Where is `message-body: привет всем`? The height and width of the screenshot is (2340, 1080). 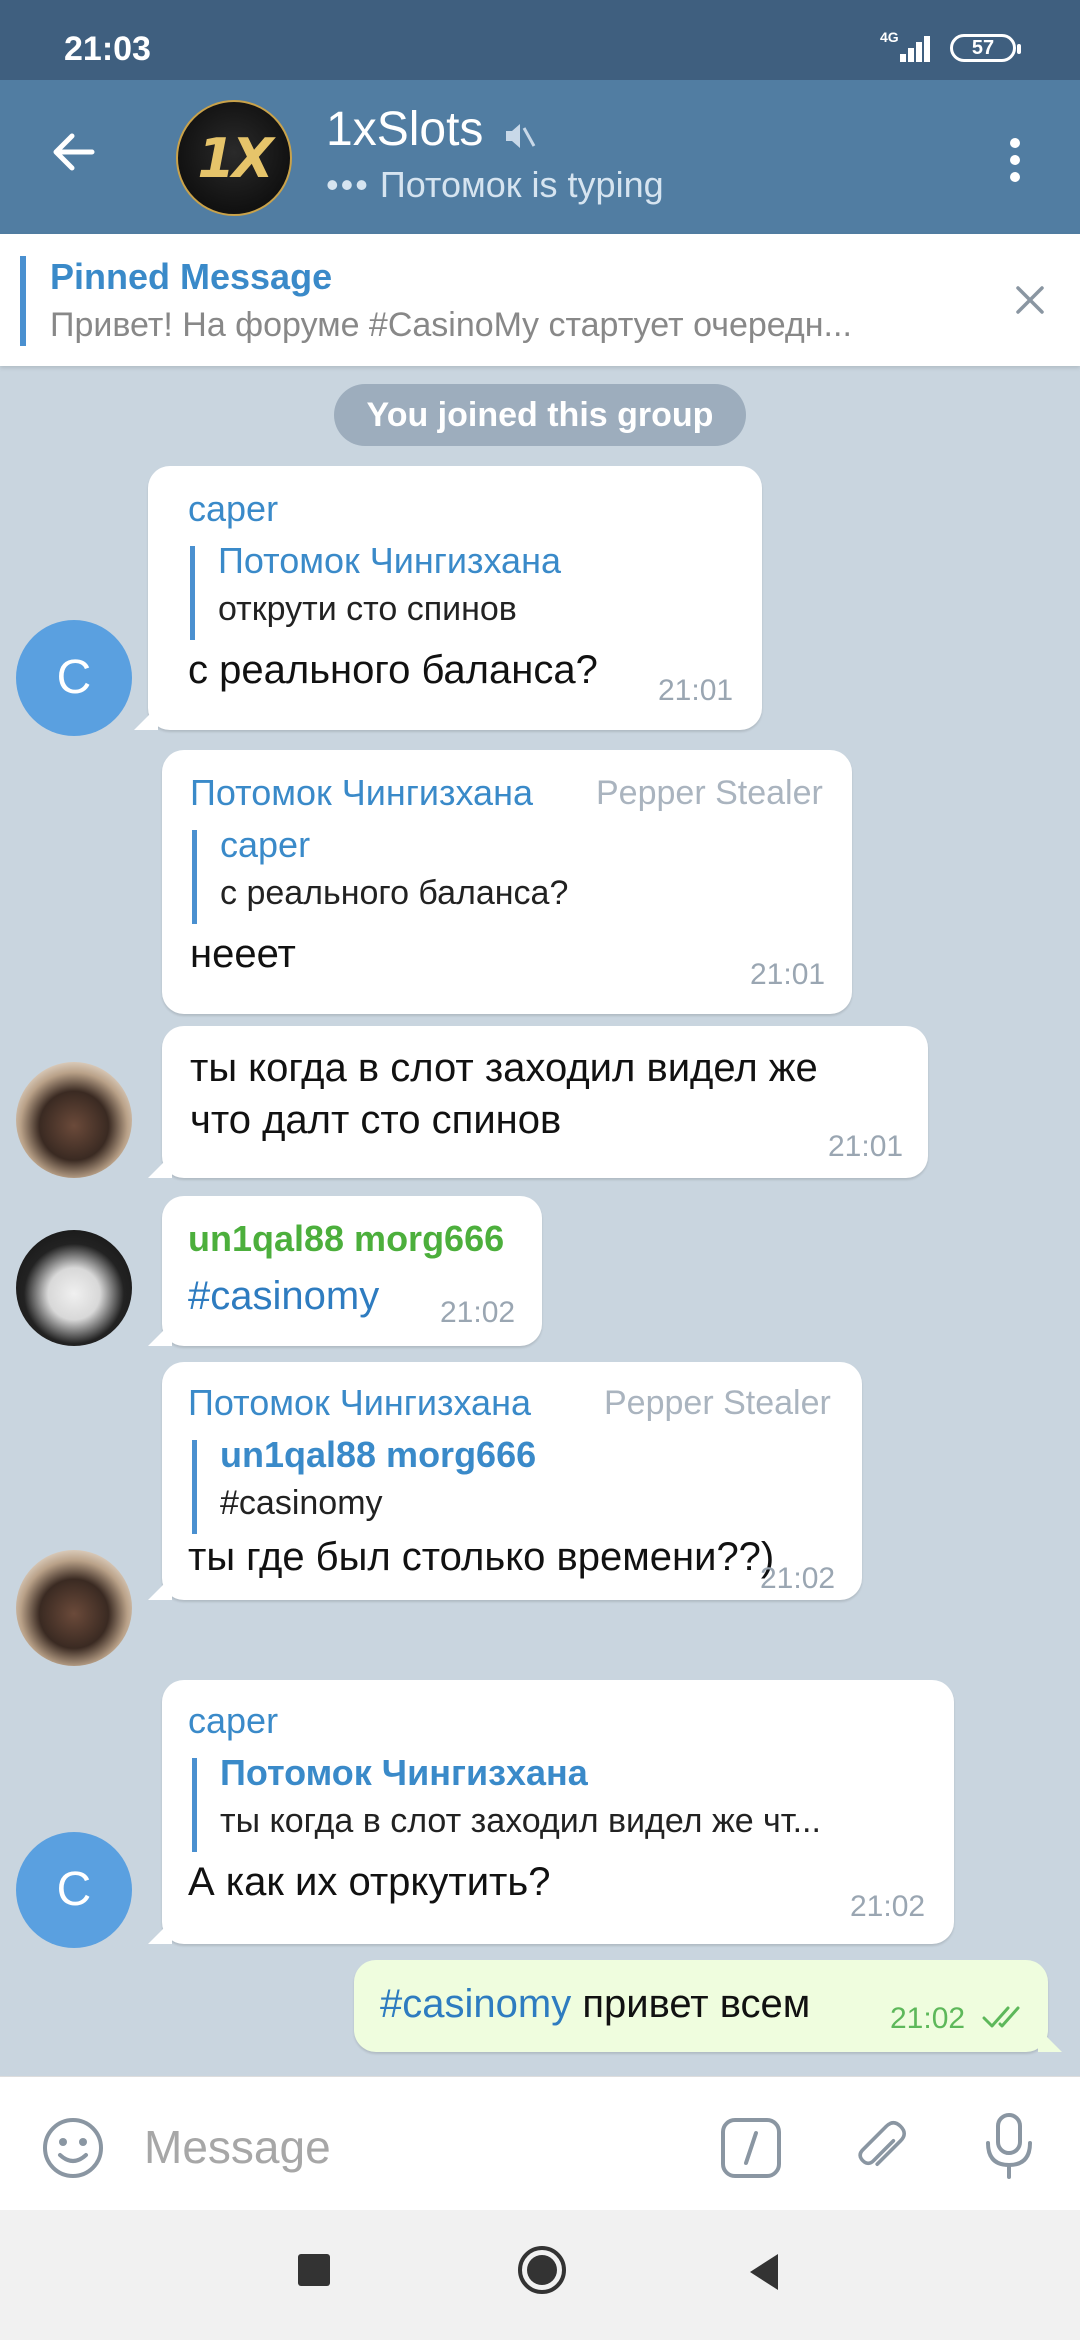
message-body: привет всем is located at coordinates (691, 2004).